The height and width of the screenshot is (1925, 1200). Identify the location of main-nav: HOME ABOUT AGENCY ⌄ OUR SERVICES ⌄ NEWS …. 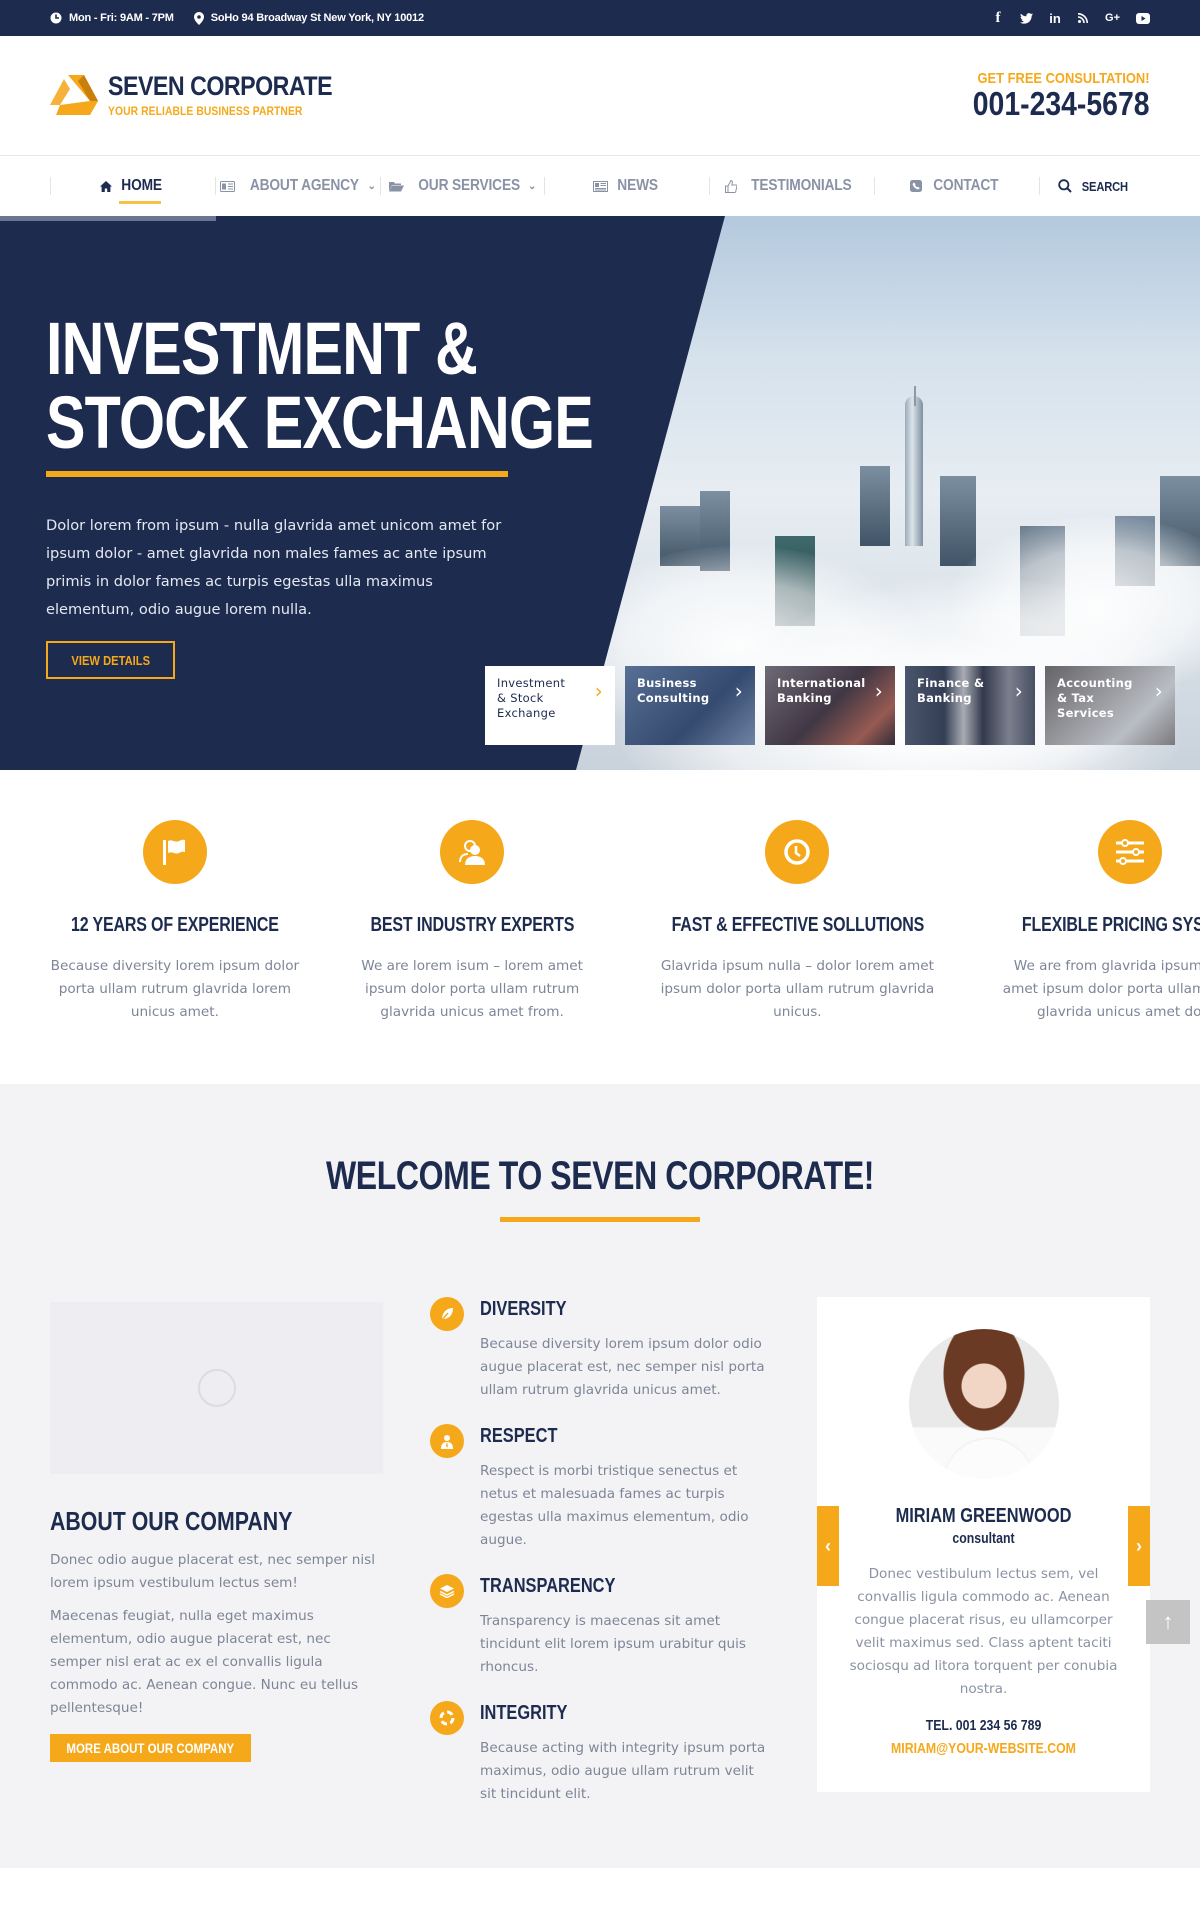
(600, 186).